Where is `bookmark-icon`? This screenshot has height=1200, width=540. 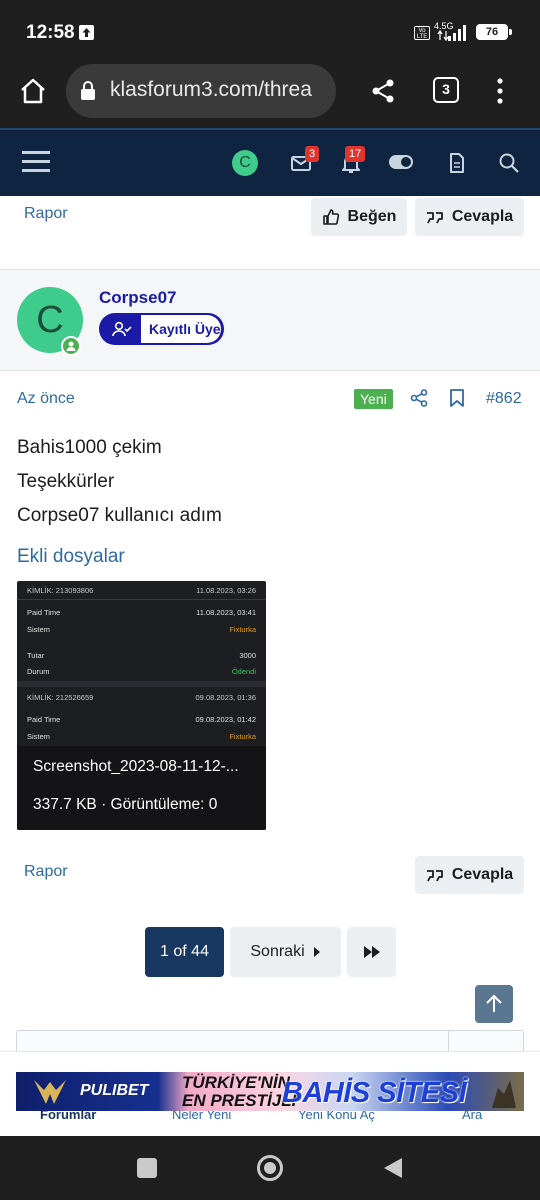 bookmark-icon is located at coordinates (457, 400).